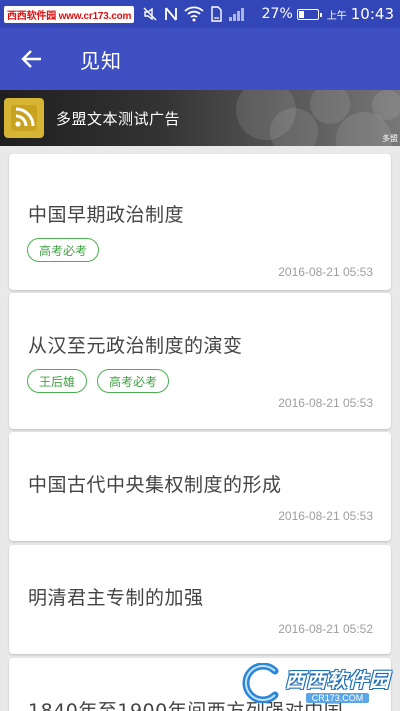  What do you see at coordinates (200, 118) in the screenshot?
I see `ad-banner: 多盟文本测试广告 多盟` at bounding box center [200, 118].